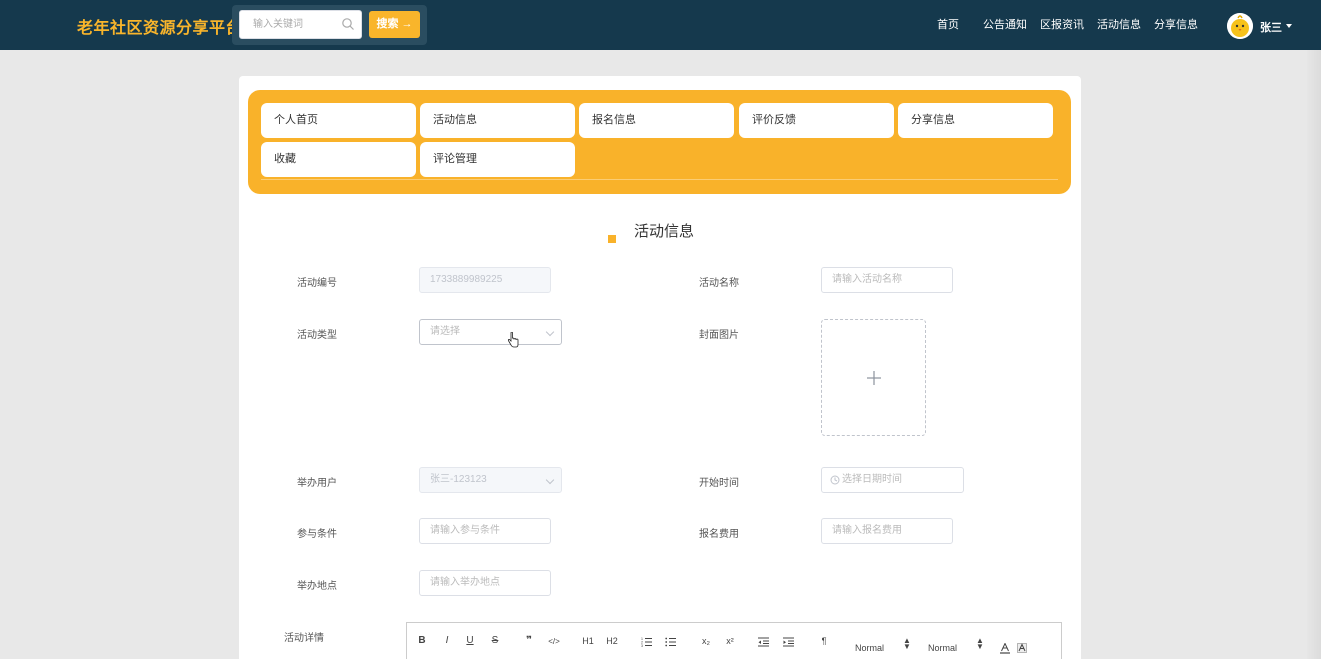 The height and width of the screenshot is (659, 1321). I want to click on text-direction-button: ¶, so click(824, 641).